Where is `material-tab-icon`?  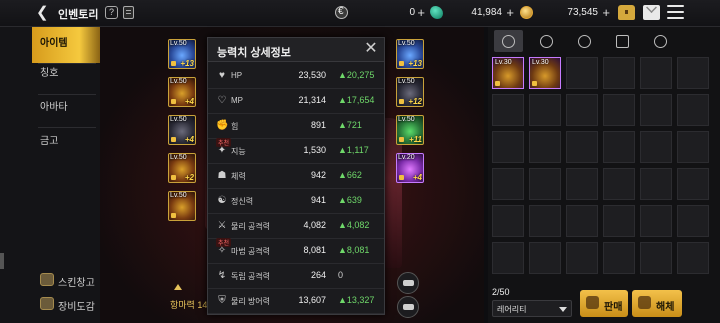 material-tab-icon is located at coordinates (584, 41).